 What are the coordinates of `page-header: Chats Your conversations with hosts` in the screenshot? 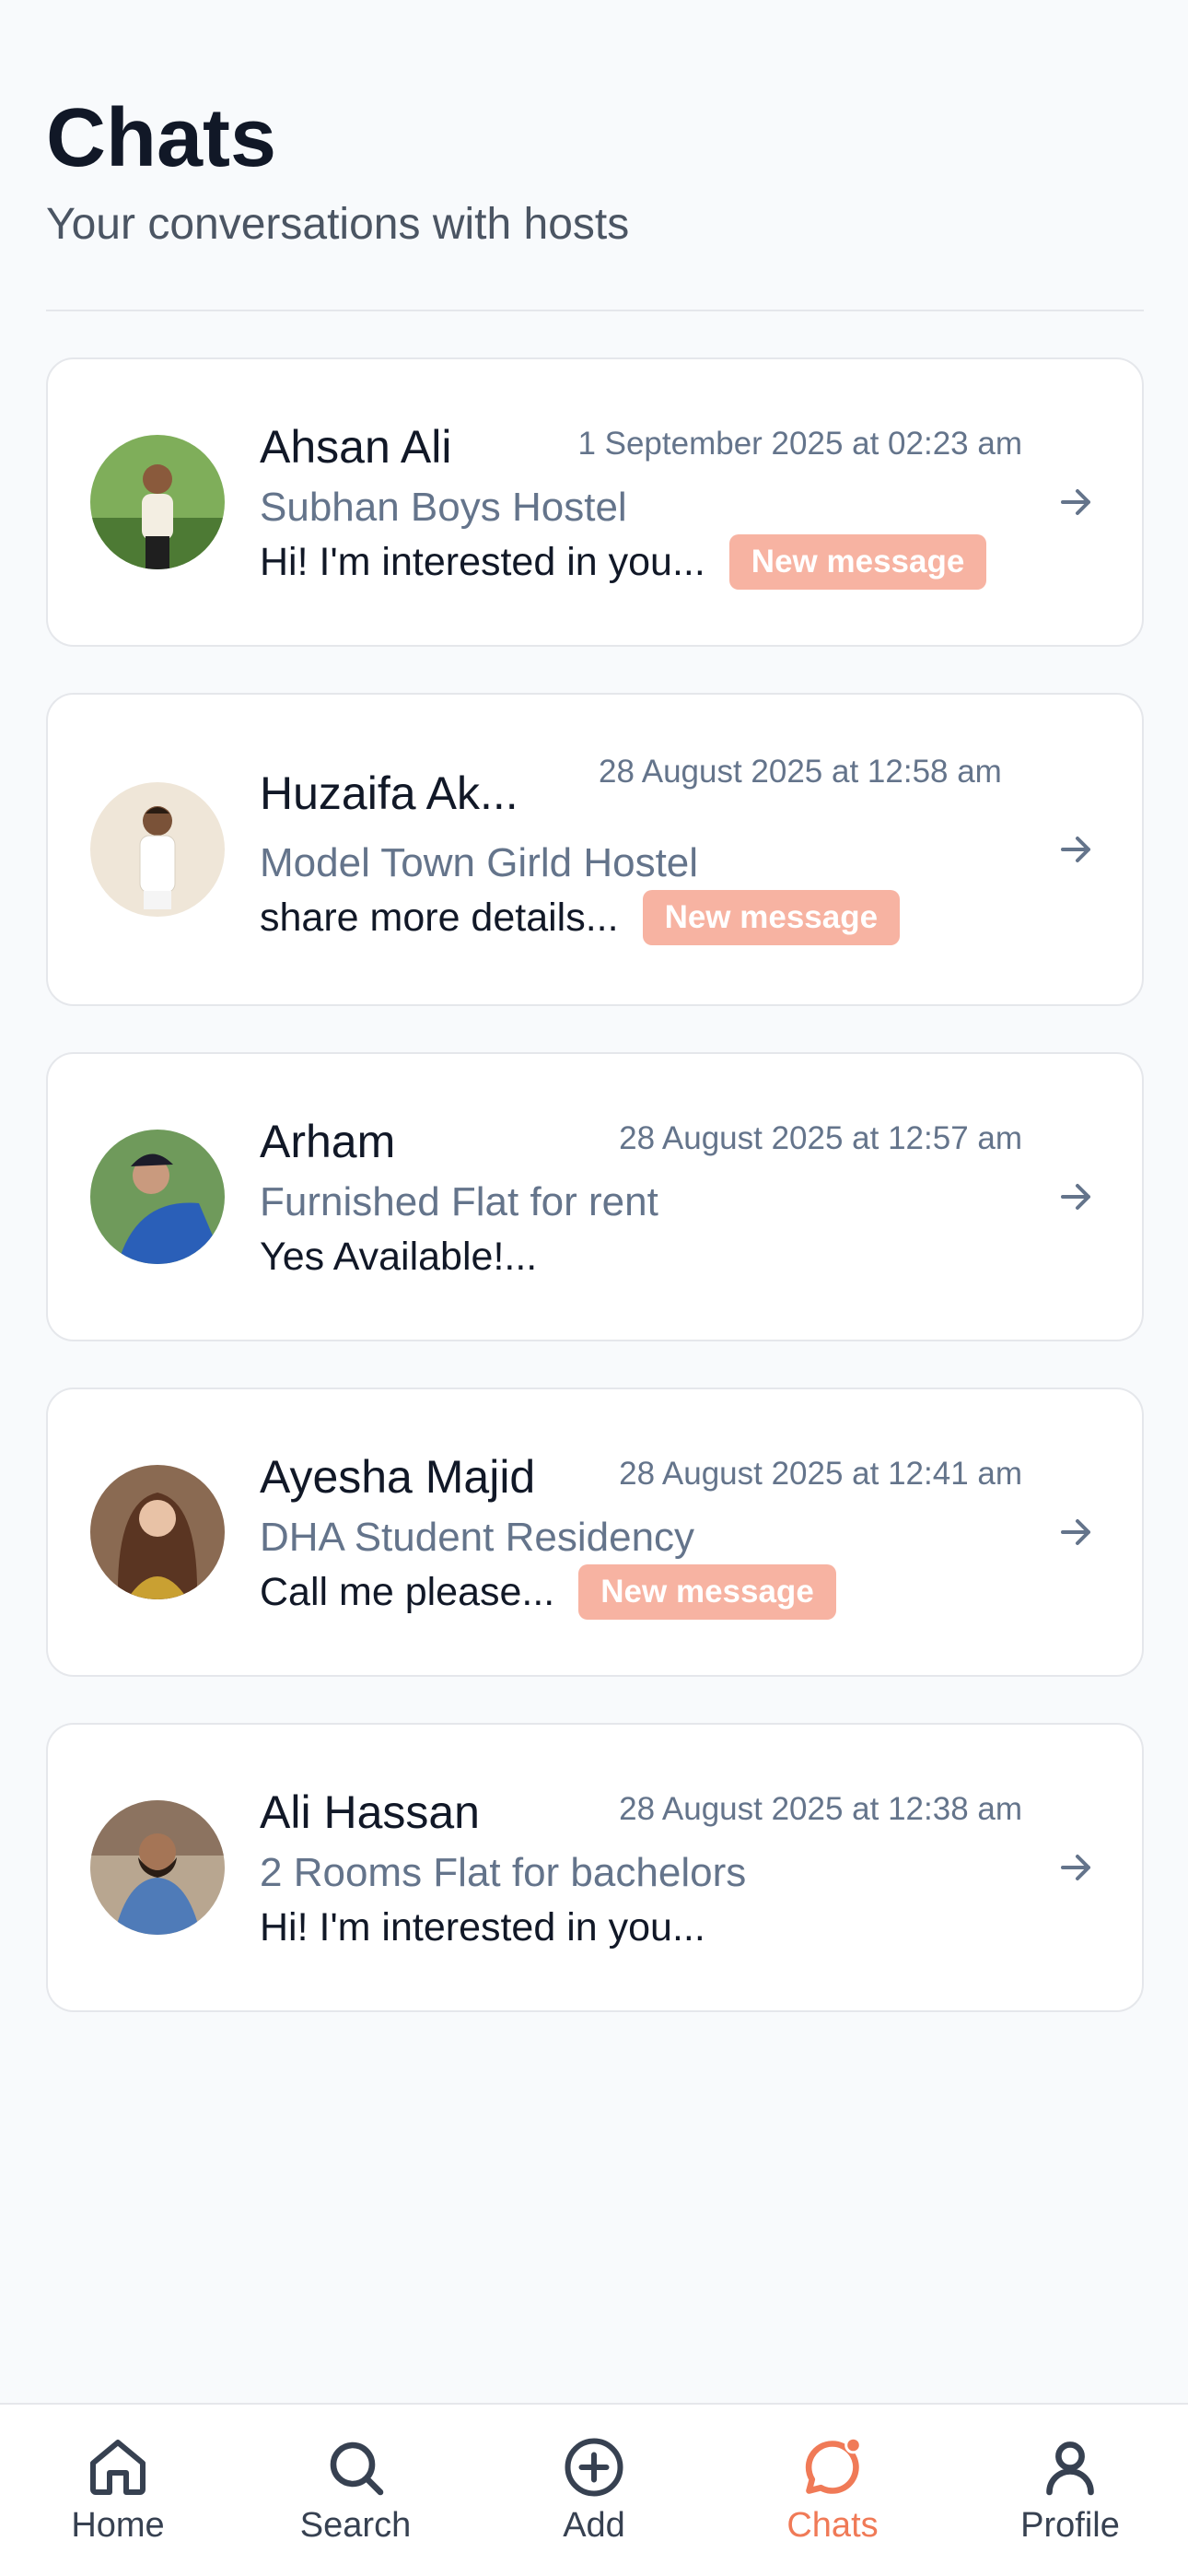 It's located at (595, 170).